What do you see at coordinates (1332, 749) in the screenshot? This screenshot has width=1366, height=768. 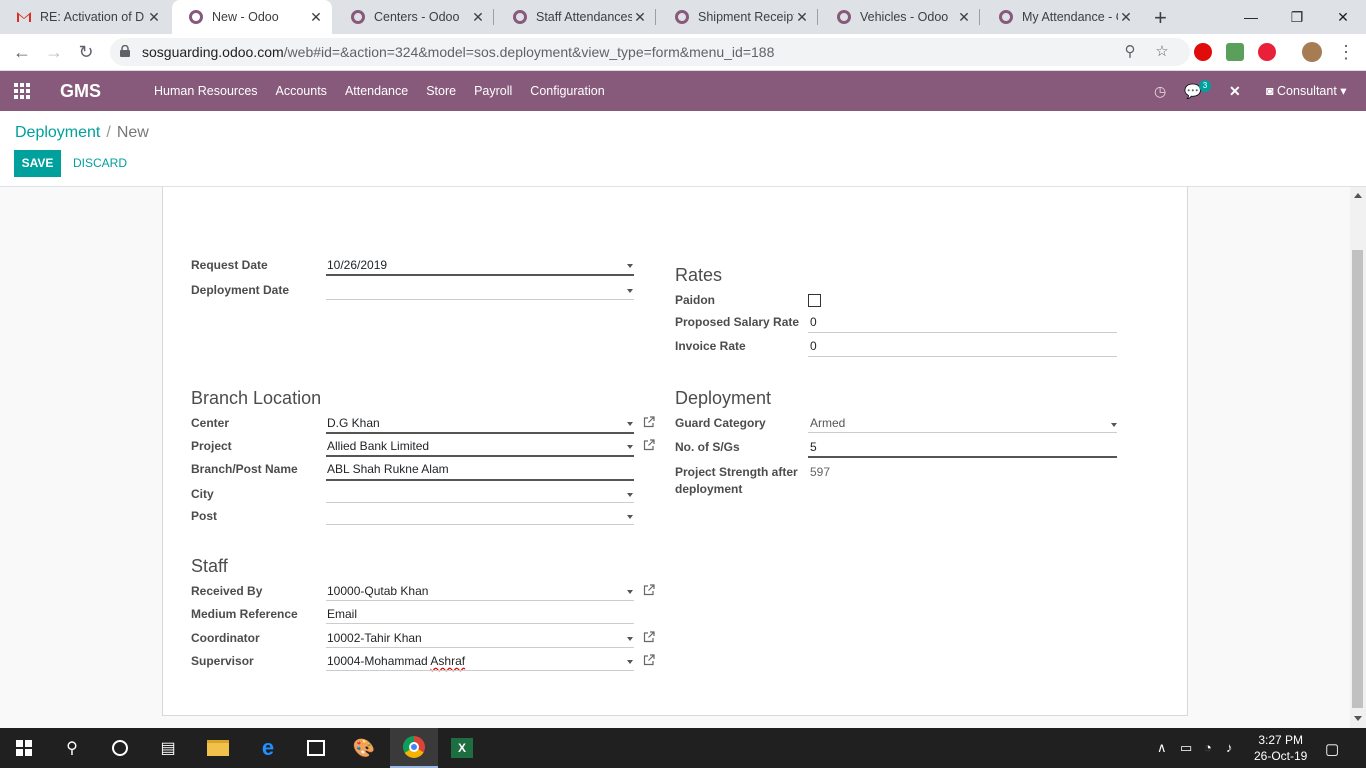 I see `notifications-icon: ▢` at bounding box center [1332, 749].